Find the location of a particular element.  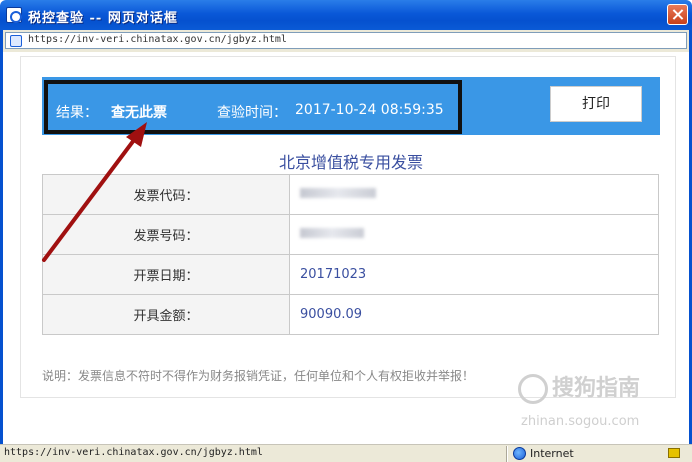

amount-value: 90090.09 is located at coordinates (474, 314).